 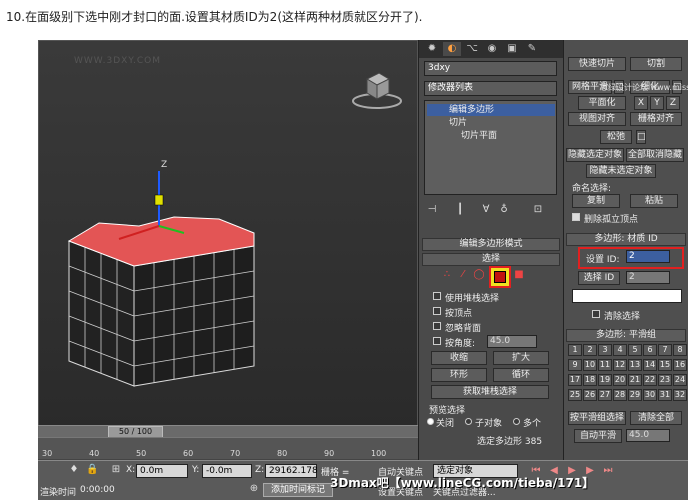 What do you see at coordinates (620, 395) in the screenshot?
I see `smoothing-group-button: 28` at bounding box center [620, 395].